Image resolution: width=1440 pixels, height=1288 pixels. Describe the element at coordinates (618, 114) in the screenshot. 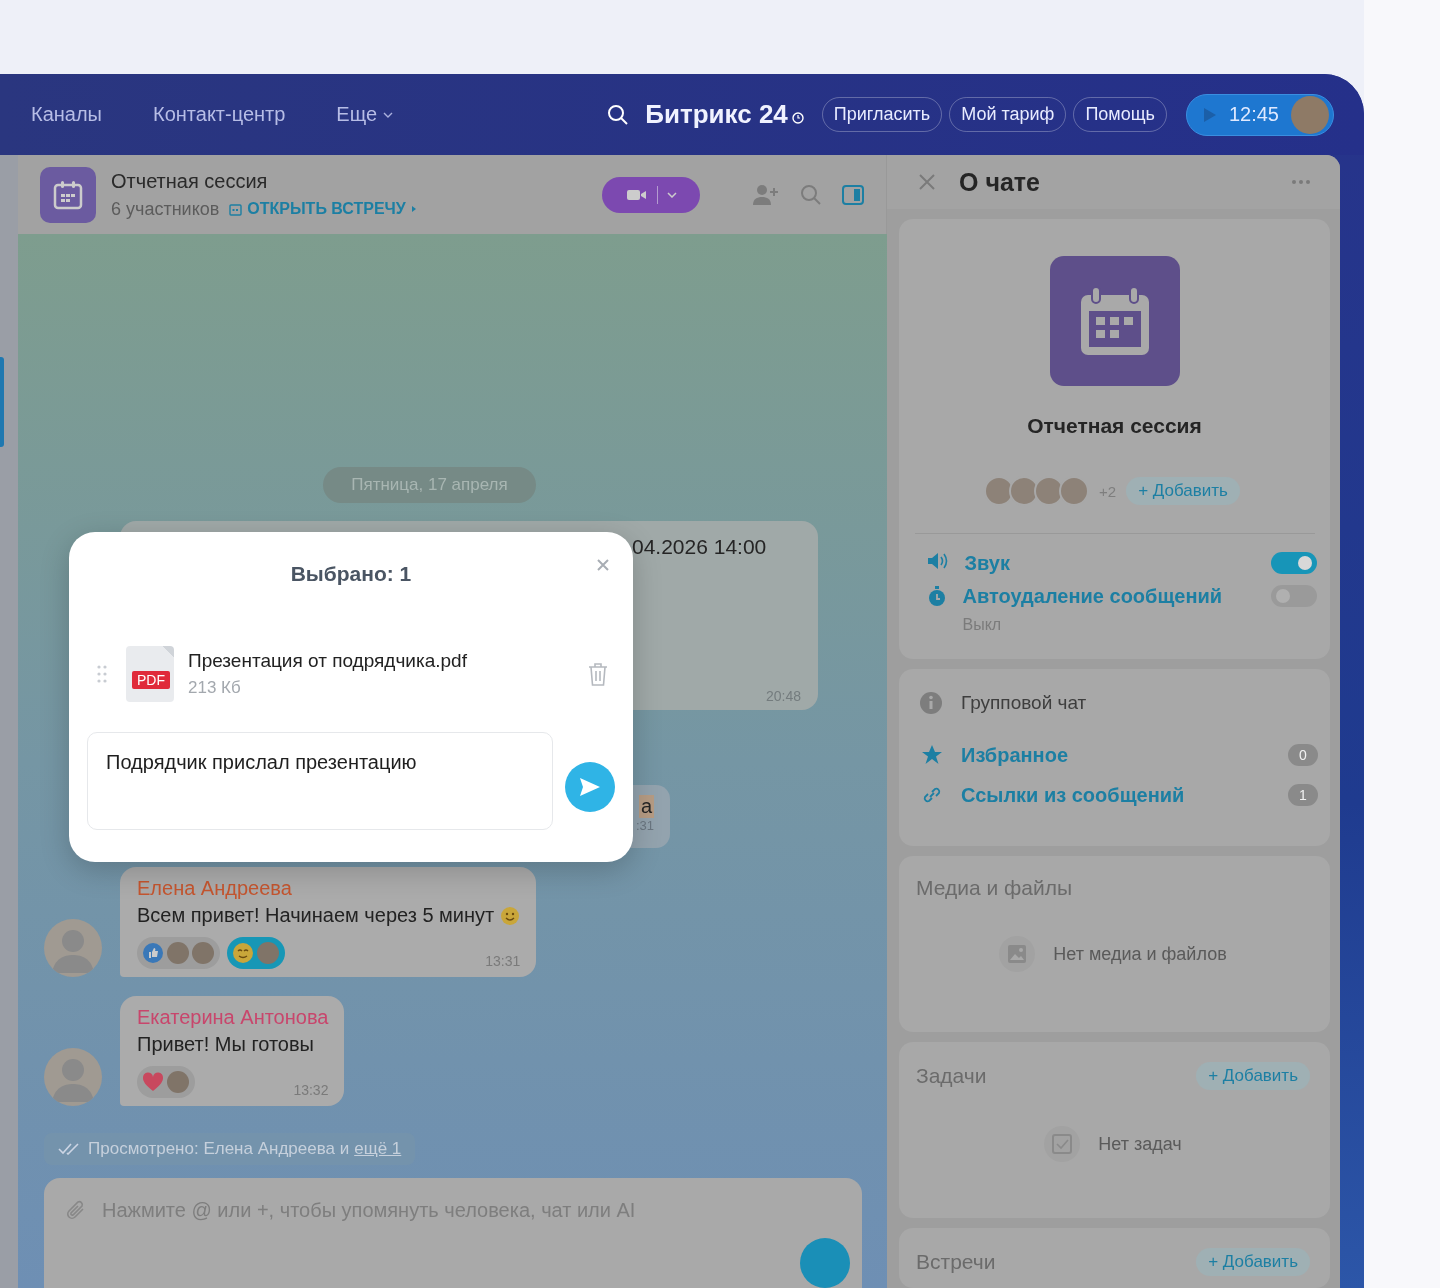

I see `search-icon` at that location.